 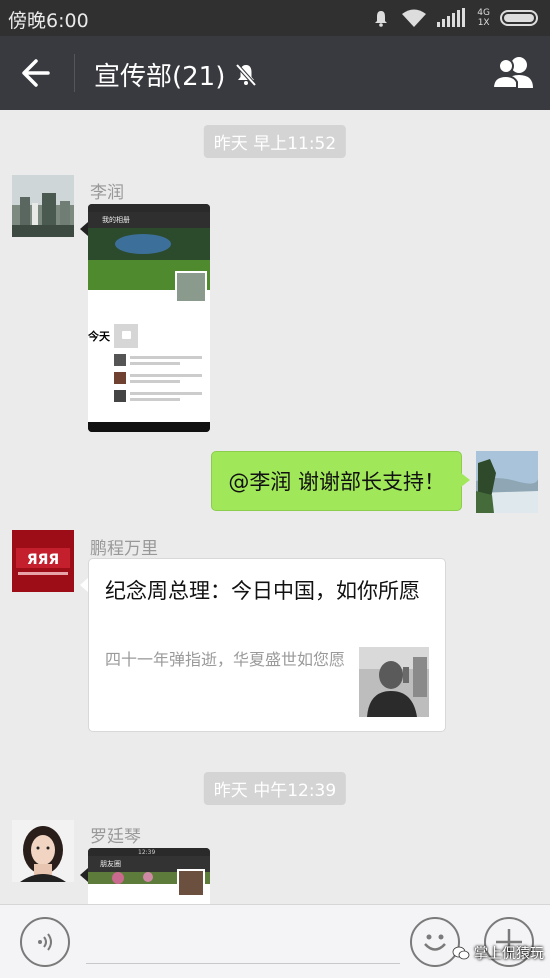 What do you see at coordinates (43, 206) in the screenshot?
I see `avatar-li-run` at bounding box center [43, 206].